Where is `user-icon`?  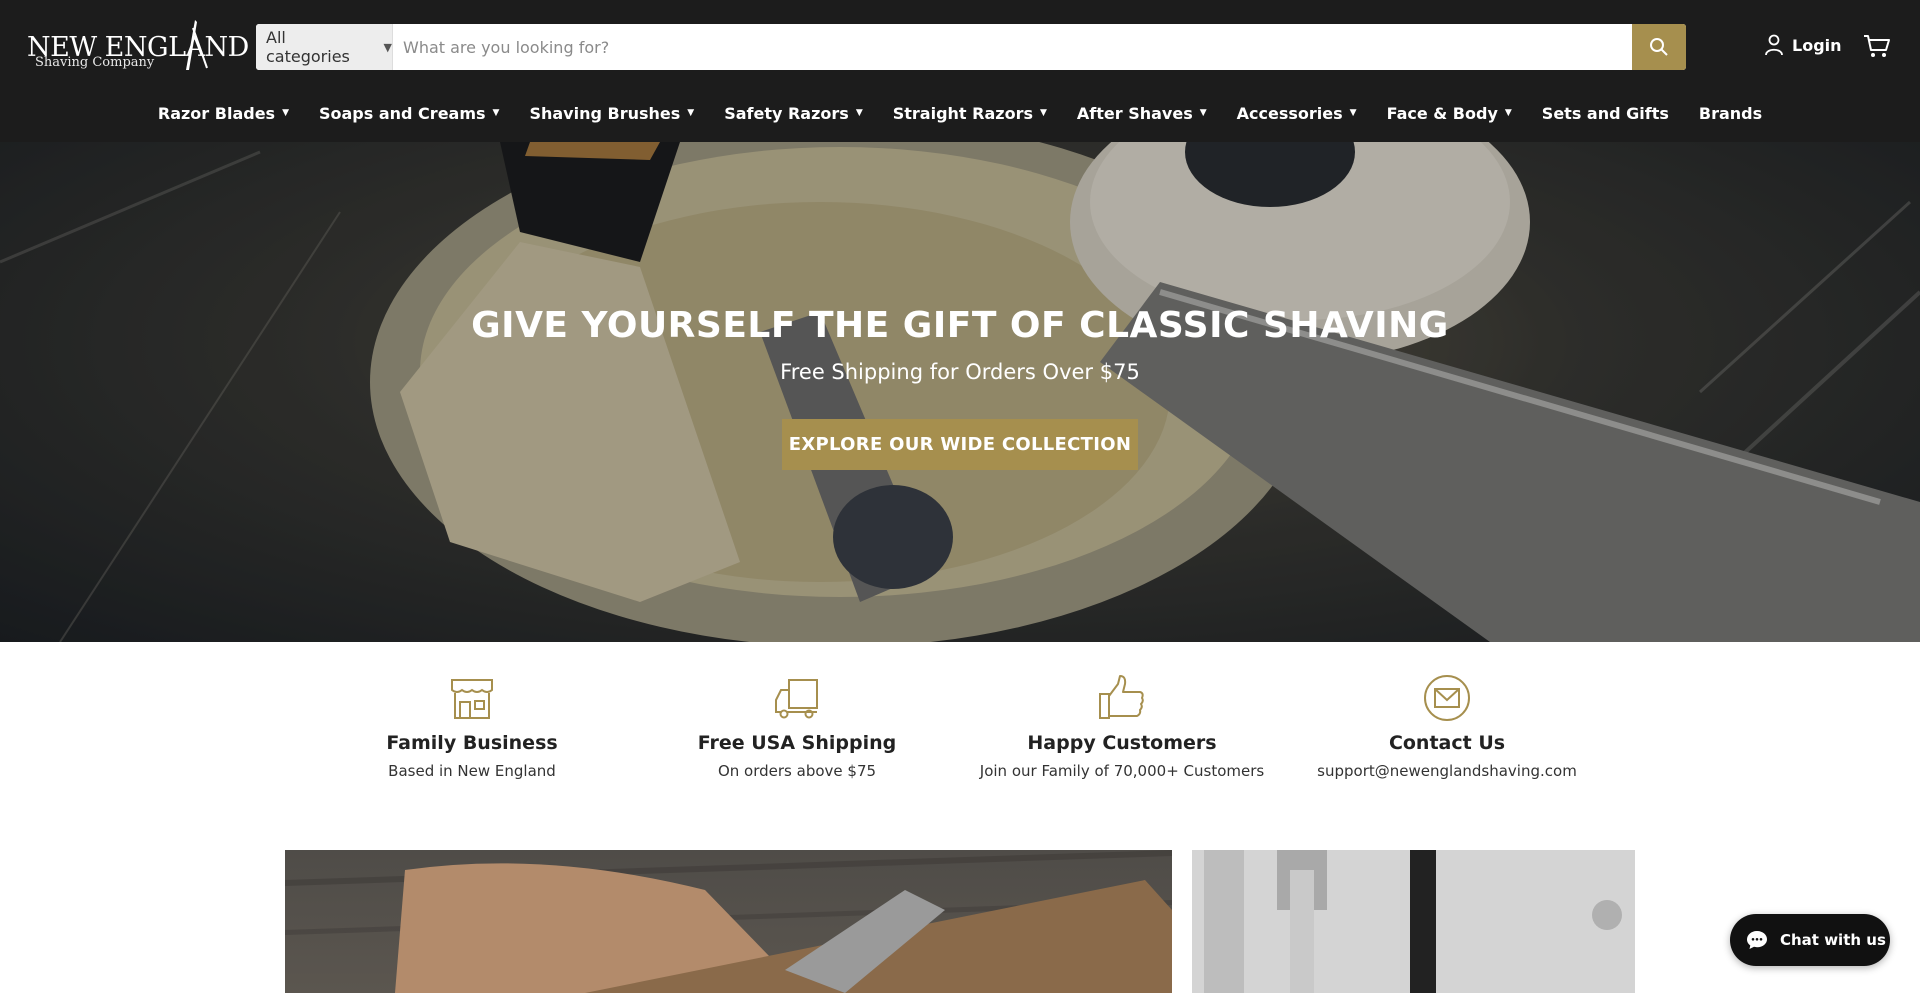
user-icon is located at coordinates (1774, 45).